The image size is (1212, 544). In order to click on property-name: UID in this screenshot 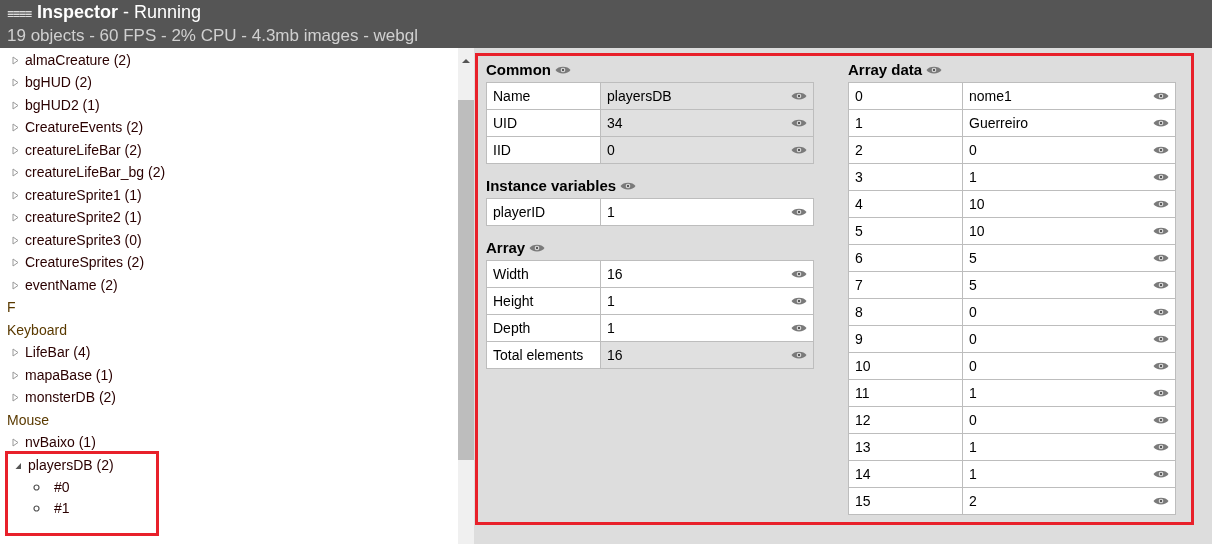, I will do `click(543, 123)`.